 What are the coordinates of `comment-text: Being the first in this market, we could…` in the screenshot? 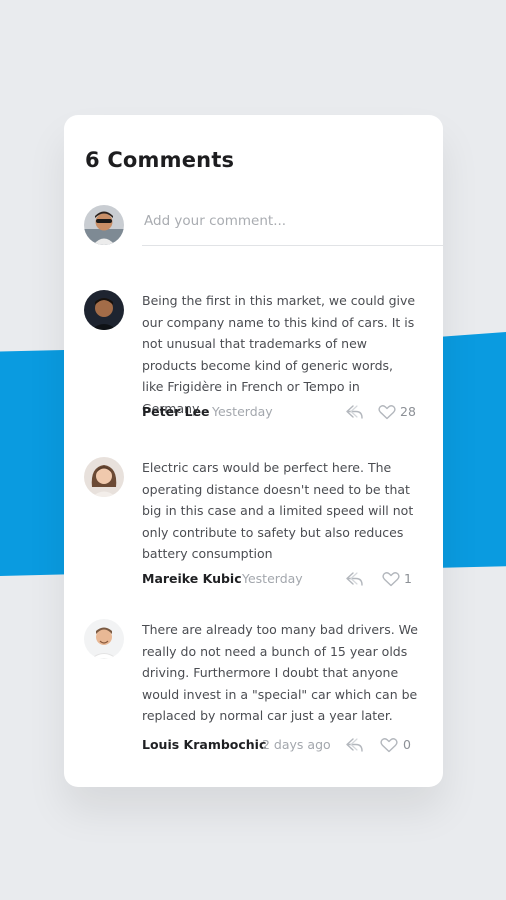 It's located at (279, 354).